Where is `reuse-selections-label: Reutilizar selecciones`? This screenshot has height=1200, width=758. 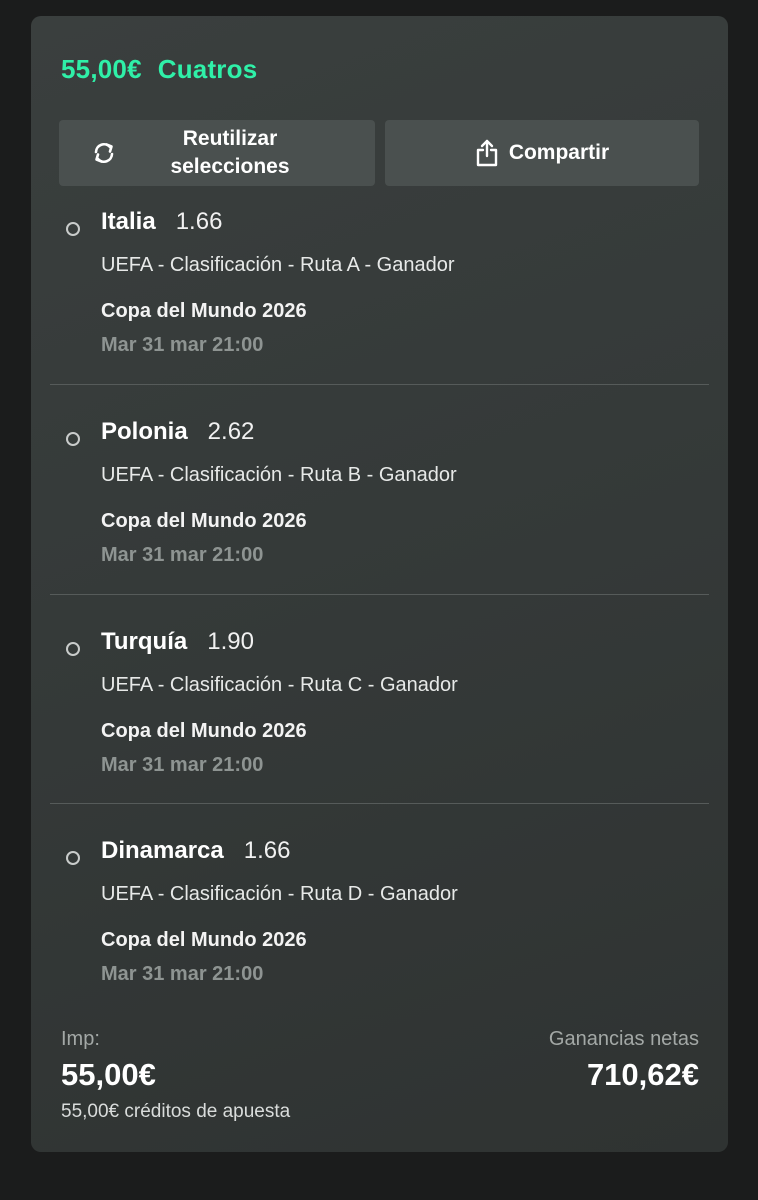
reuse-selections-label: Reutilizar selecciones is located at coordinates (229, 153).